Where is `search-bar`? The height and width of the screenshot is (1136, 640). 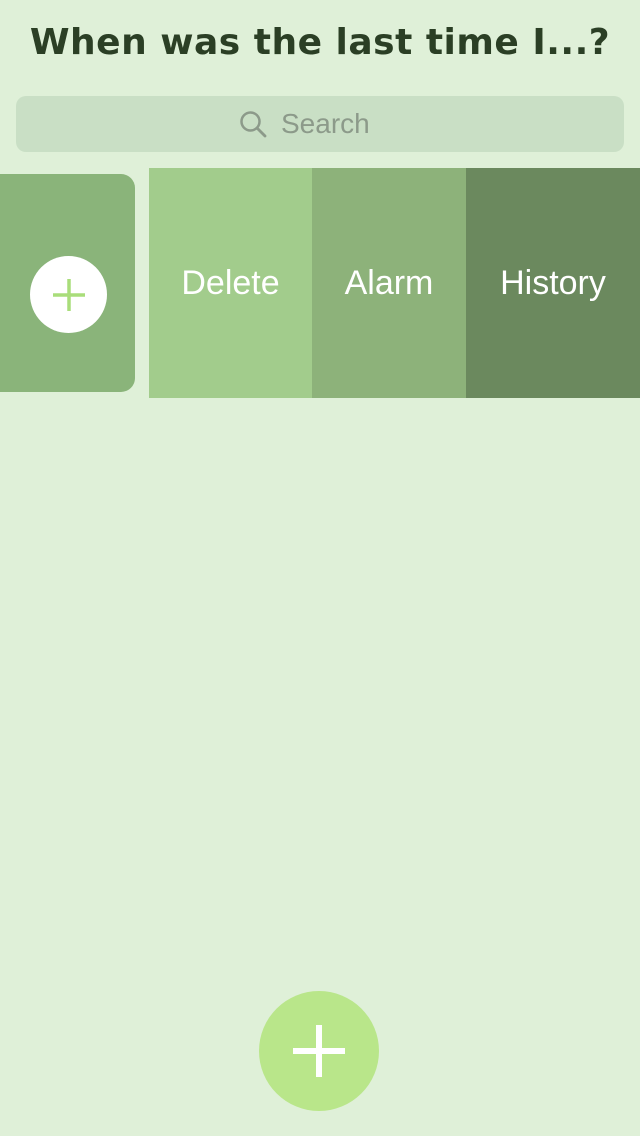
search-bar is located at coordinates (320, 124).